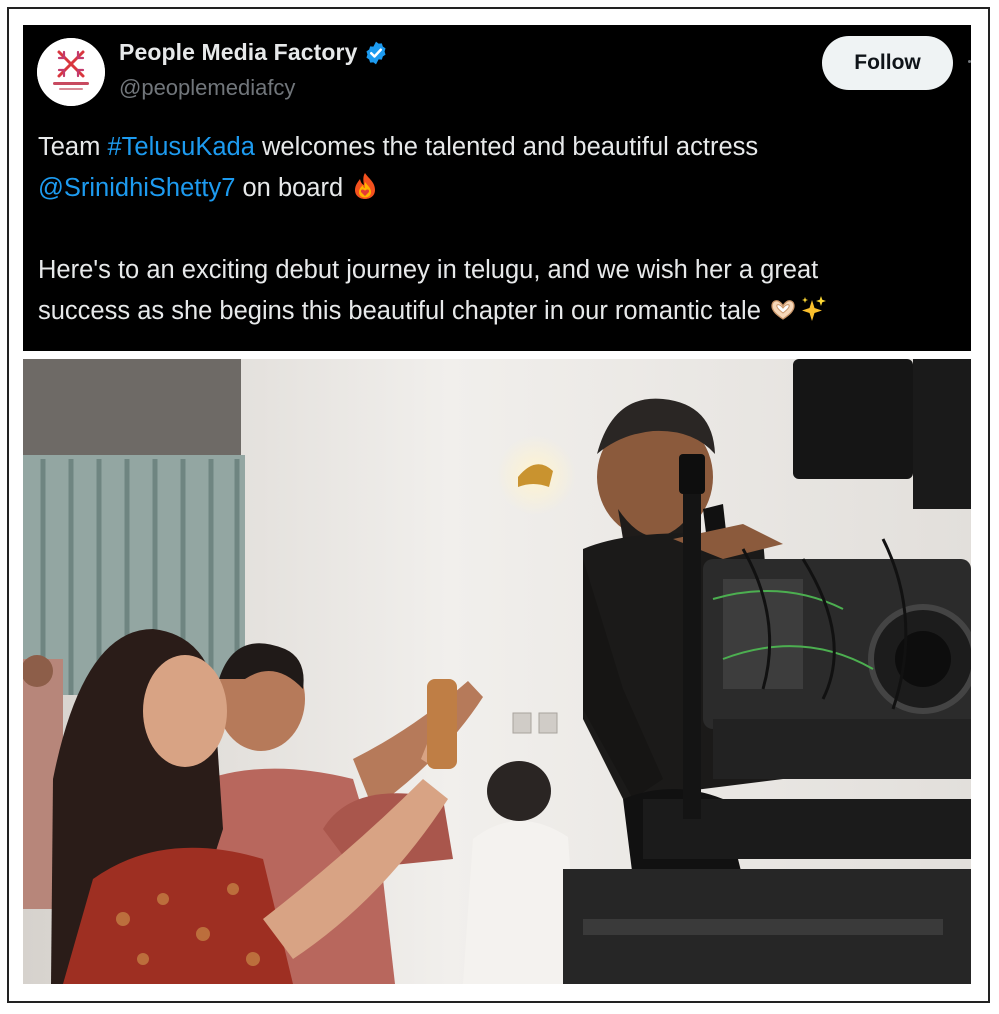 The height and width of the screenshot is (1014, 999). I want to click on text-segment: on board, so click(293, 188).